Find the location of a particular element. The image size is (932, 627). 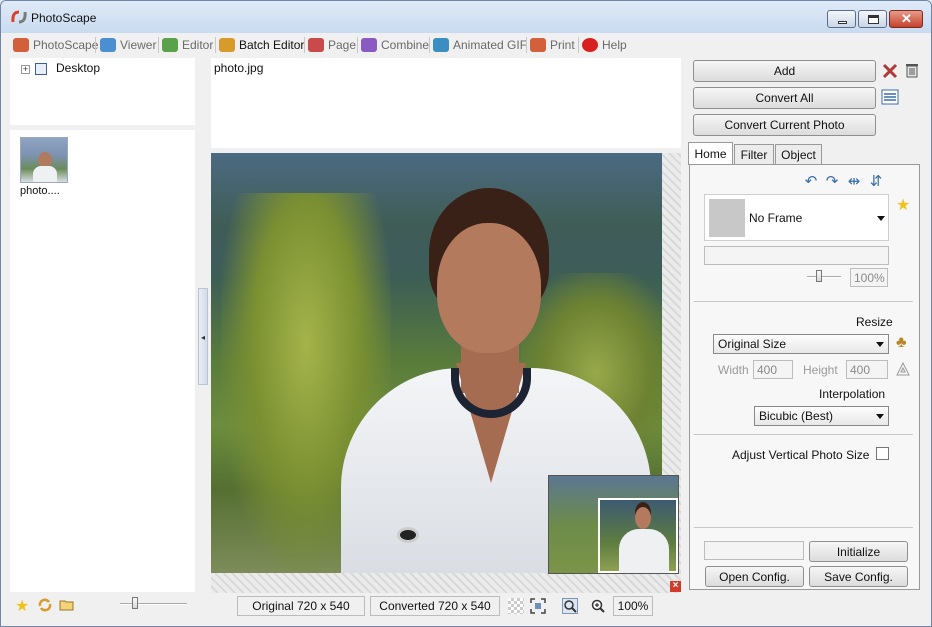

converted-size-status: Converted 720 x 540 is located at coordinates (435, 606).